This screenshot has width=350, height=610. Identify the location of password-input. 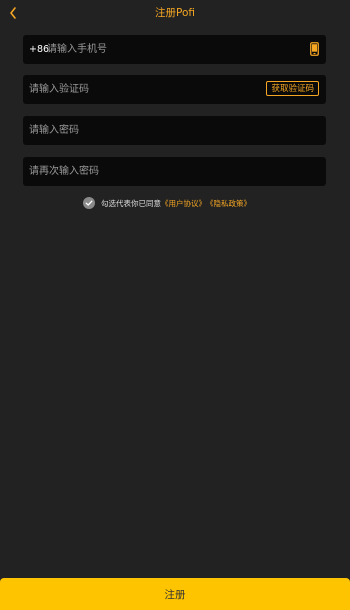
(174, 130).